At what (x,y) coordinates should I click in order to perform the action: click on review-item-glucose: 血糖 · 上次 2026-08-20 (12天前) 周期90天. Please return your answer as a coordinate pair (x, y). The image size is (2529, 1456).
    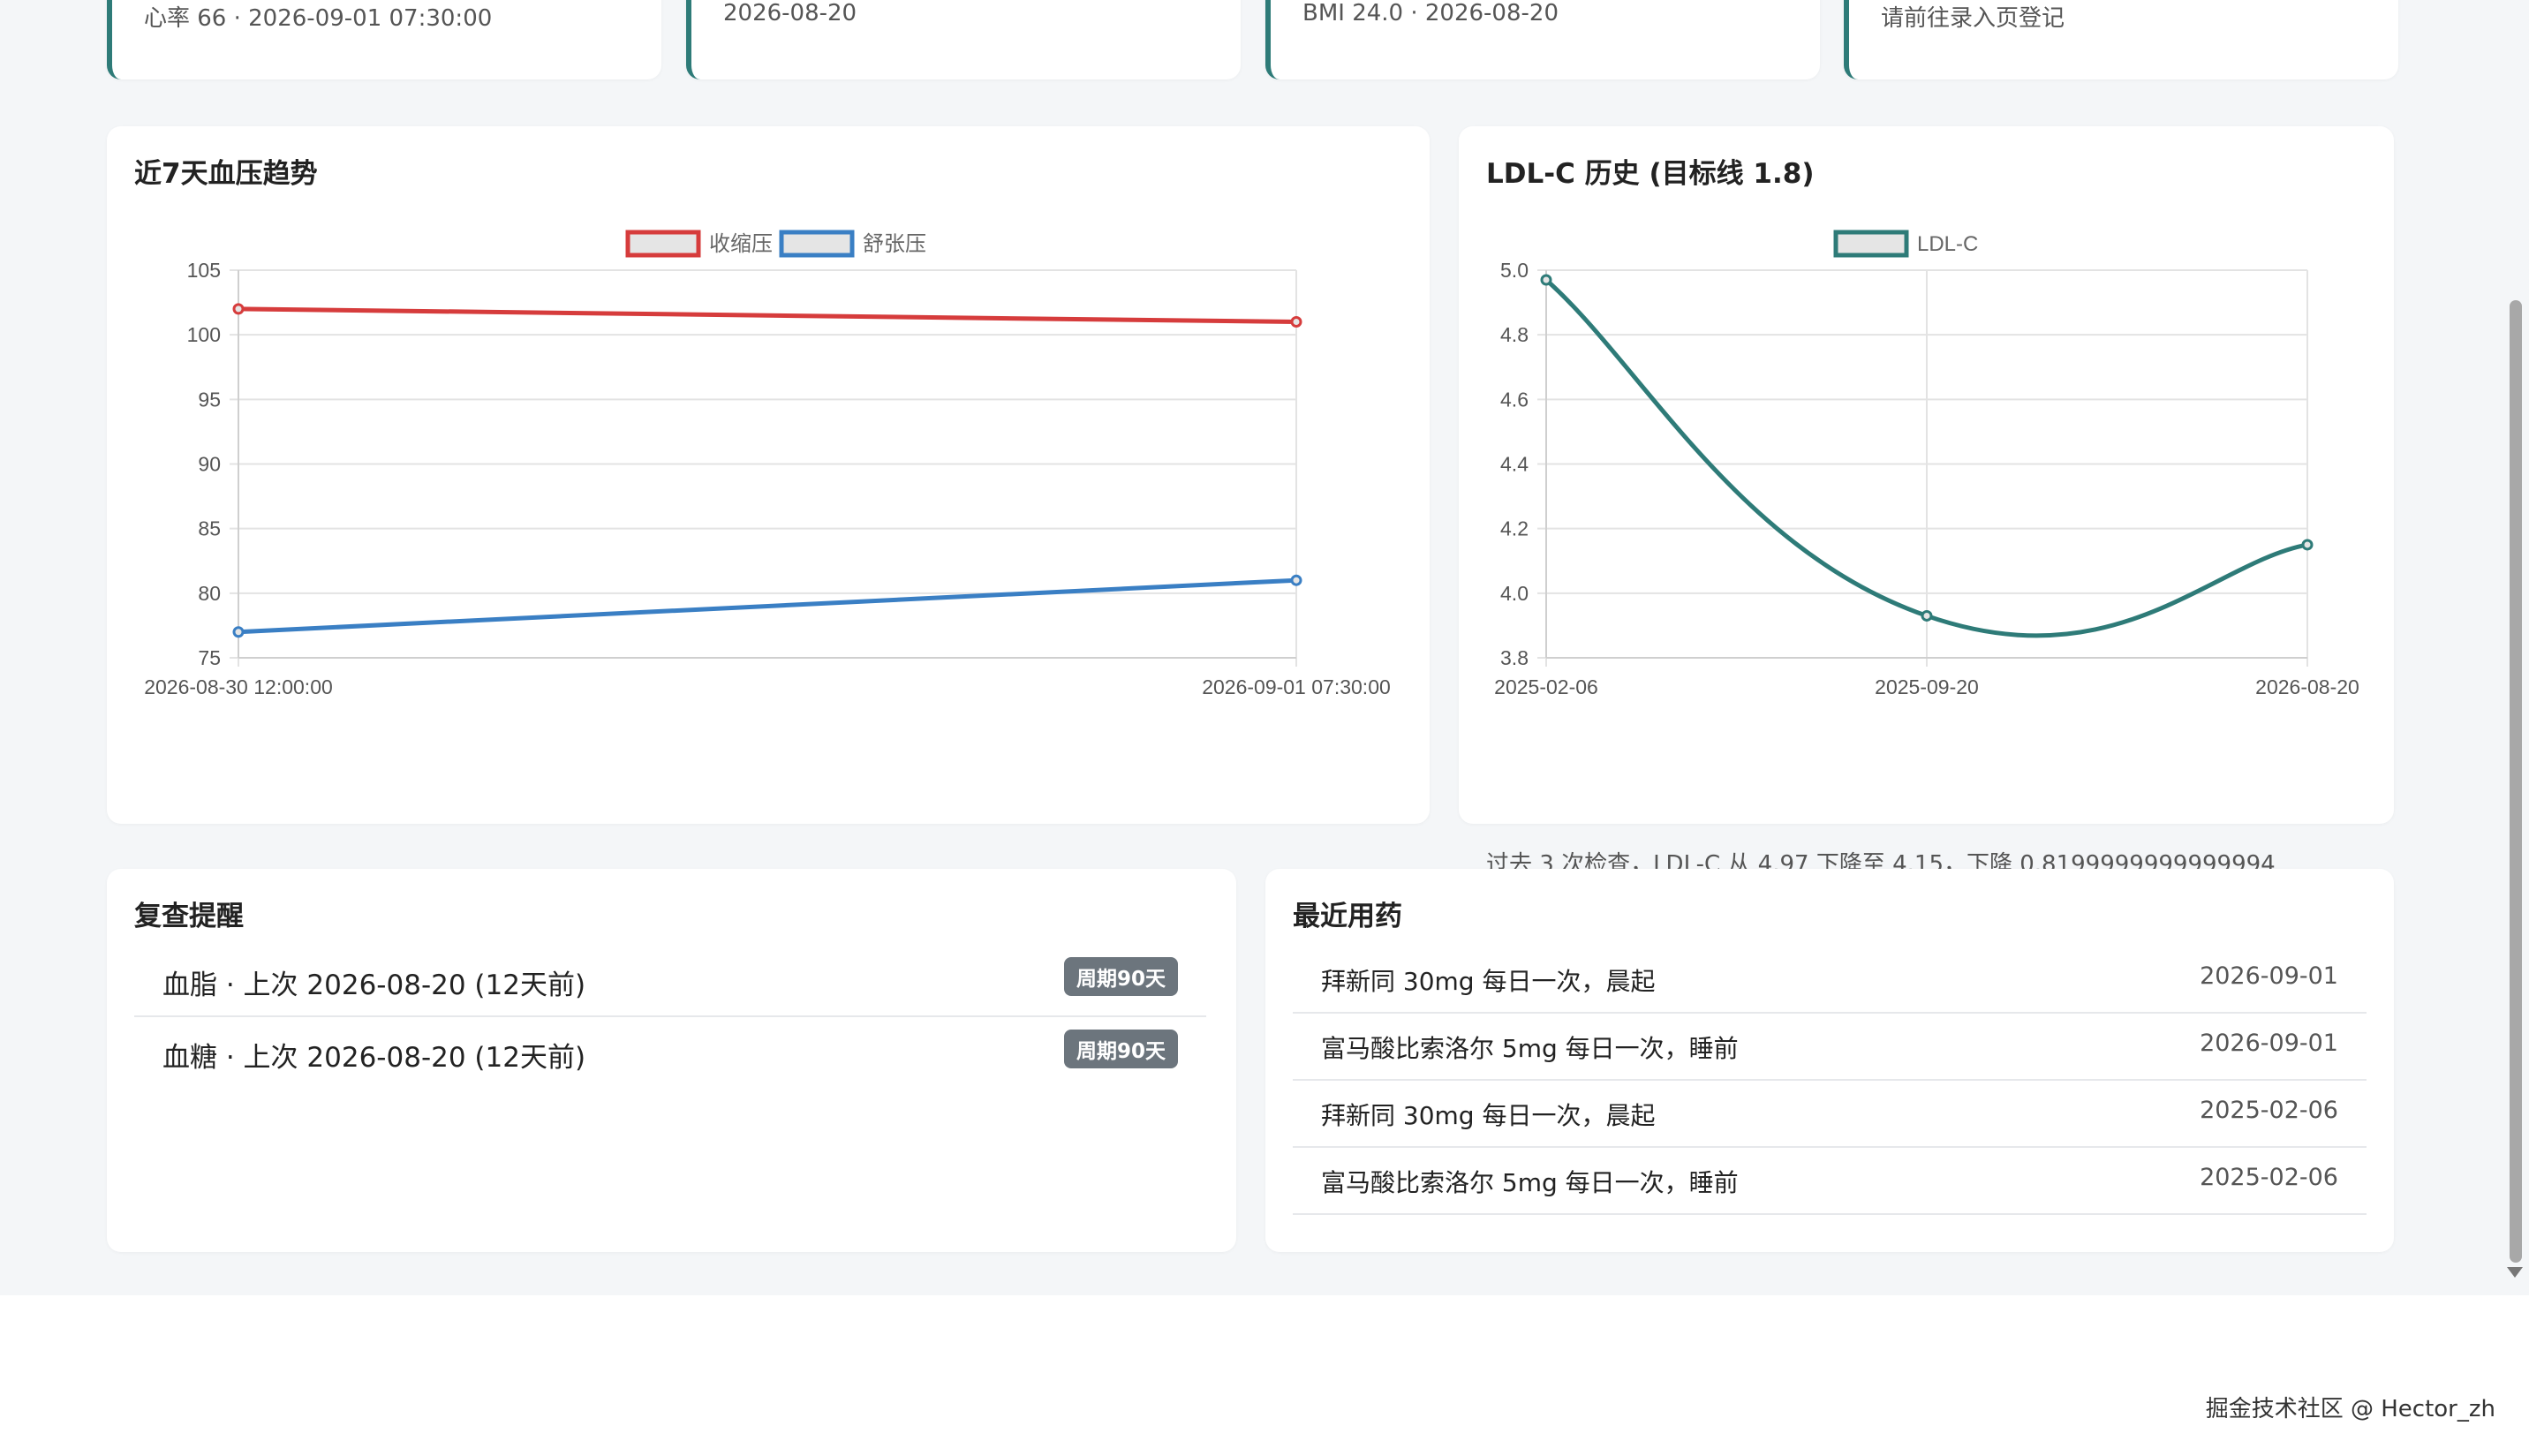
    Looking at the image, I should click on (670, 1052).